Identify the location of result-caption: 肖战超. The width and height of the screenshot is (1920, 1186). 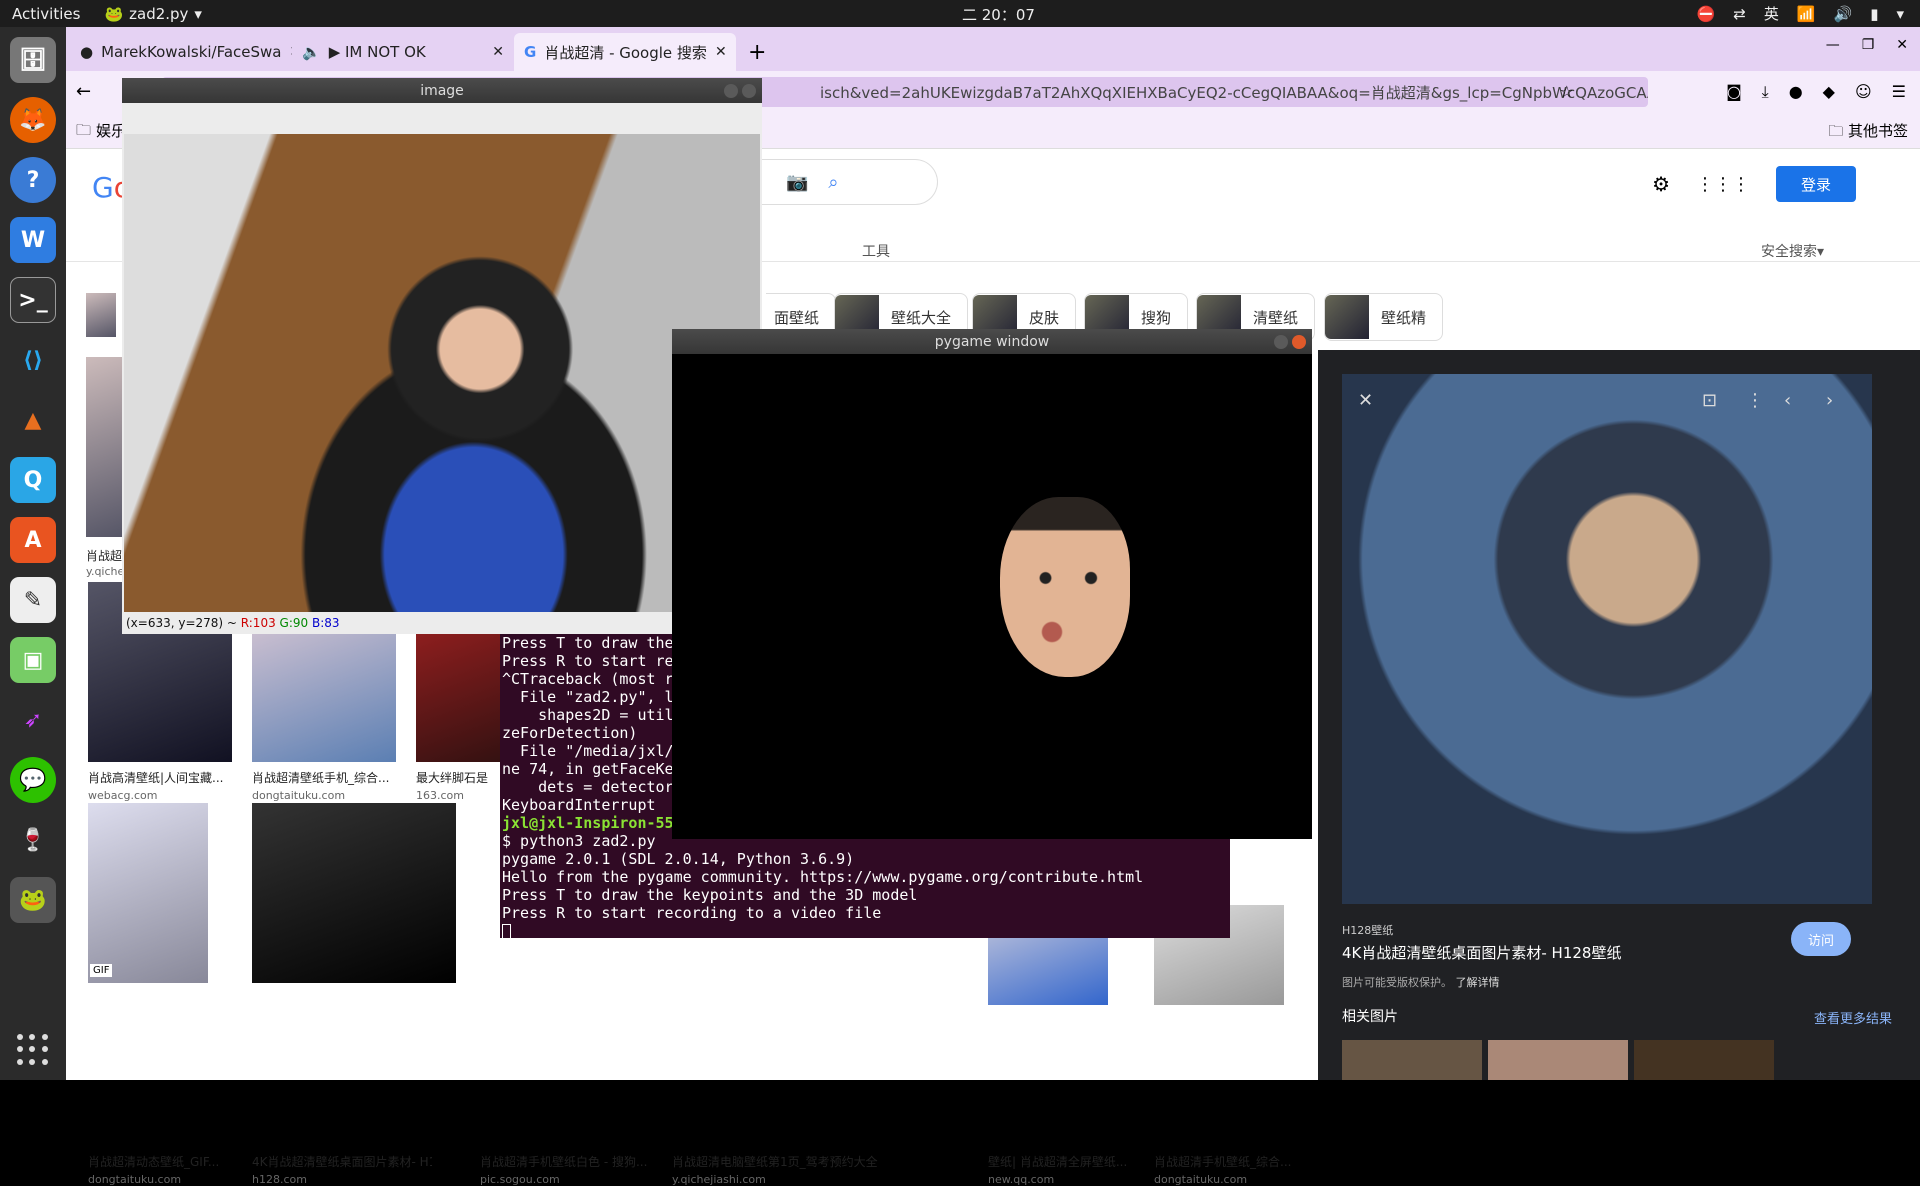
(106, 555).